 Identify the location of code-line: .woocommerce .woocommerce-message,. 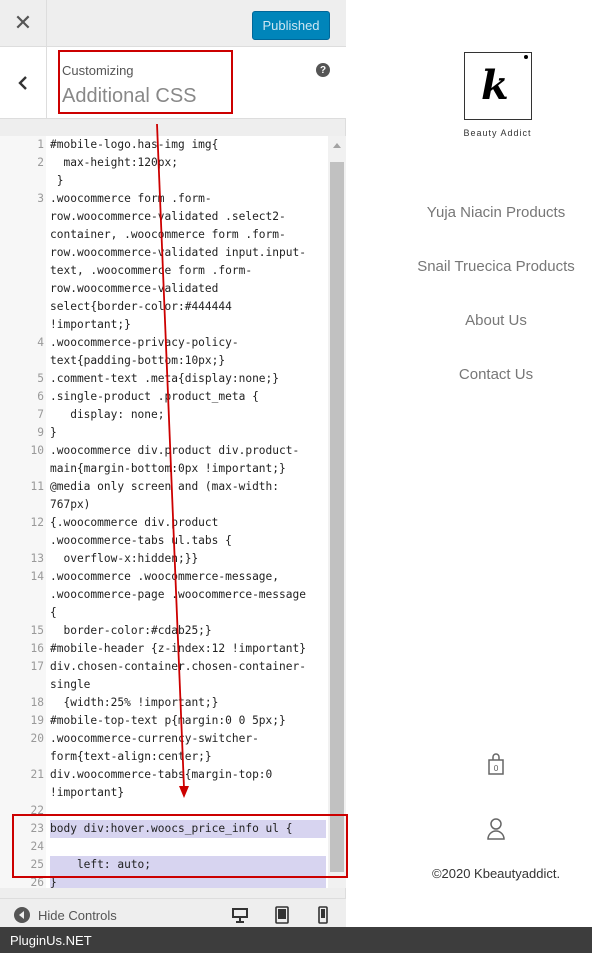
(188, 577).